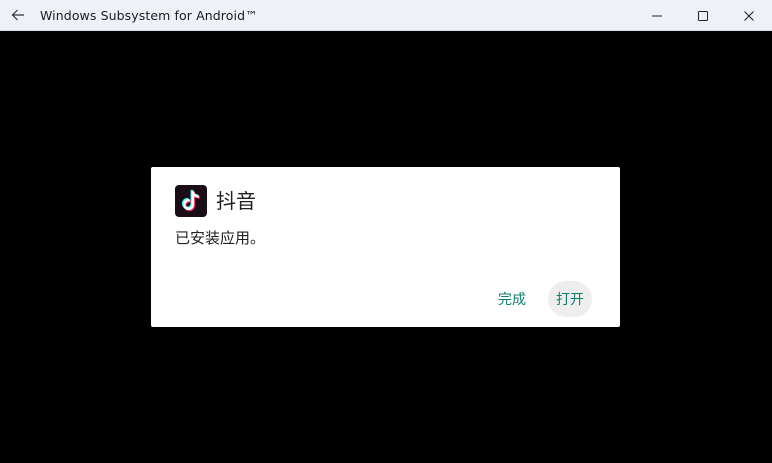 This screenshot has height=463, width=772. Describe the element at coordinates (149, 15) in the screenshot. I see `window-title: Windows Subsystem for Android™` at that location.